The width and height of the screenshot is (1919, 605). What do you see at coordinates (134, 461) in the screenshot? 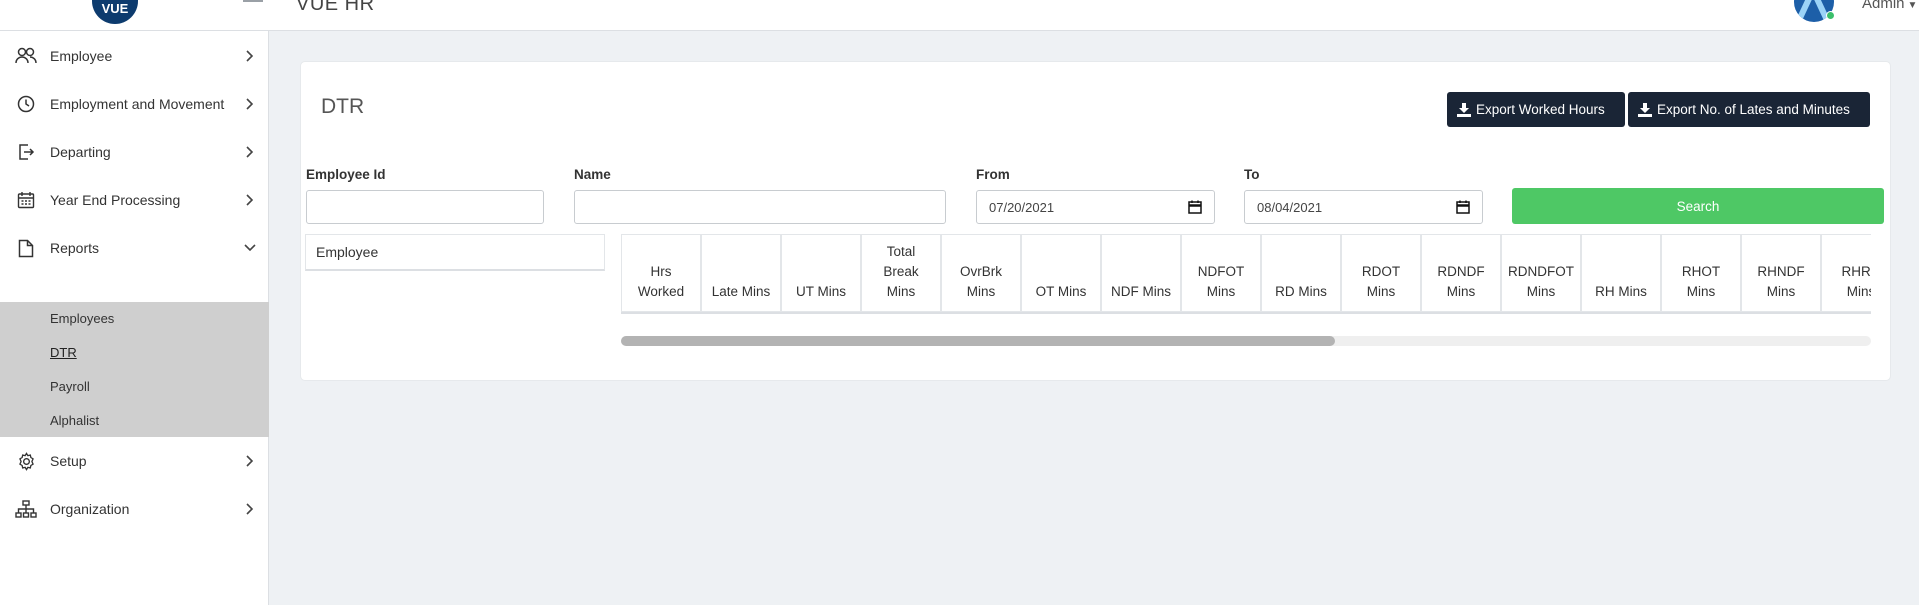
I see `sidebar-item-setup: Setup` at bounding box center [134, 461].